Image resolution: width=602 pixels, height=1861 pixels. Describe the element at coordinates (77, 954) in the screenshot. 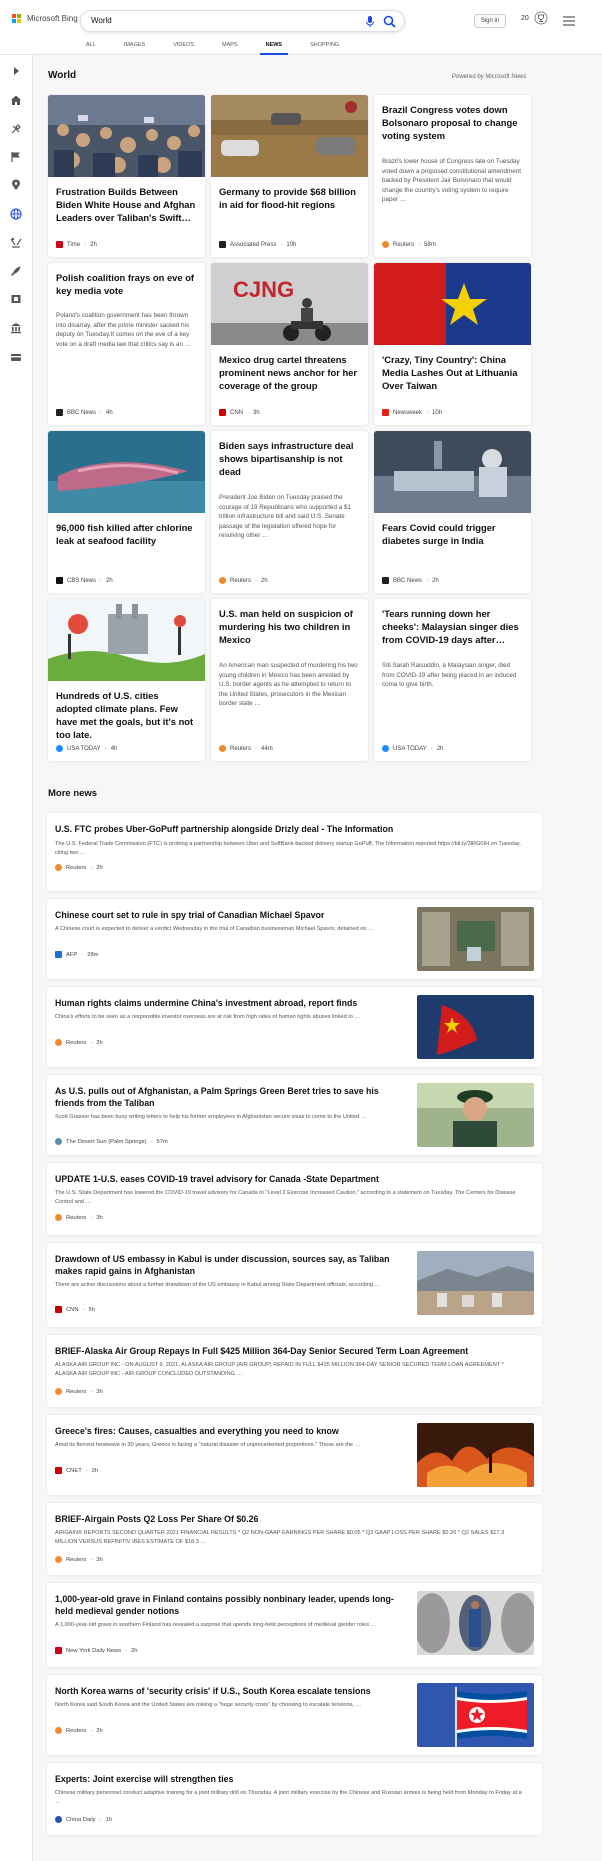

I see `item-source: AFP · 28m` at that location.